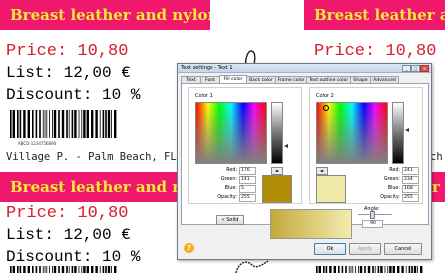 Image resolution: width=445 pixels, height=273 pixels. Describe the element at coordinates (230, 220) in the screenshot. I see `solid-button: « Solid` at that location.